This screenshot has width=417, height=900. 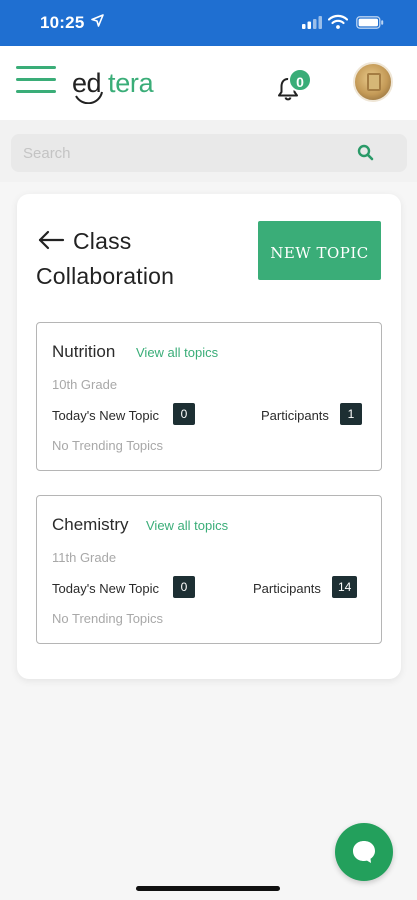 I want to click on chat-bubble-icon, so click(x=364, y=852).